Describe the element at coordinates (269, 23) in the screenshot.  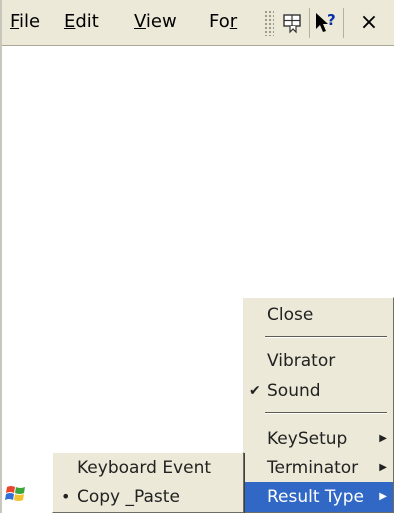
I see `toolbar-grip` at that location.